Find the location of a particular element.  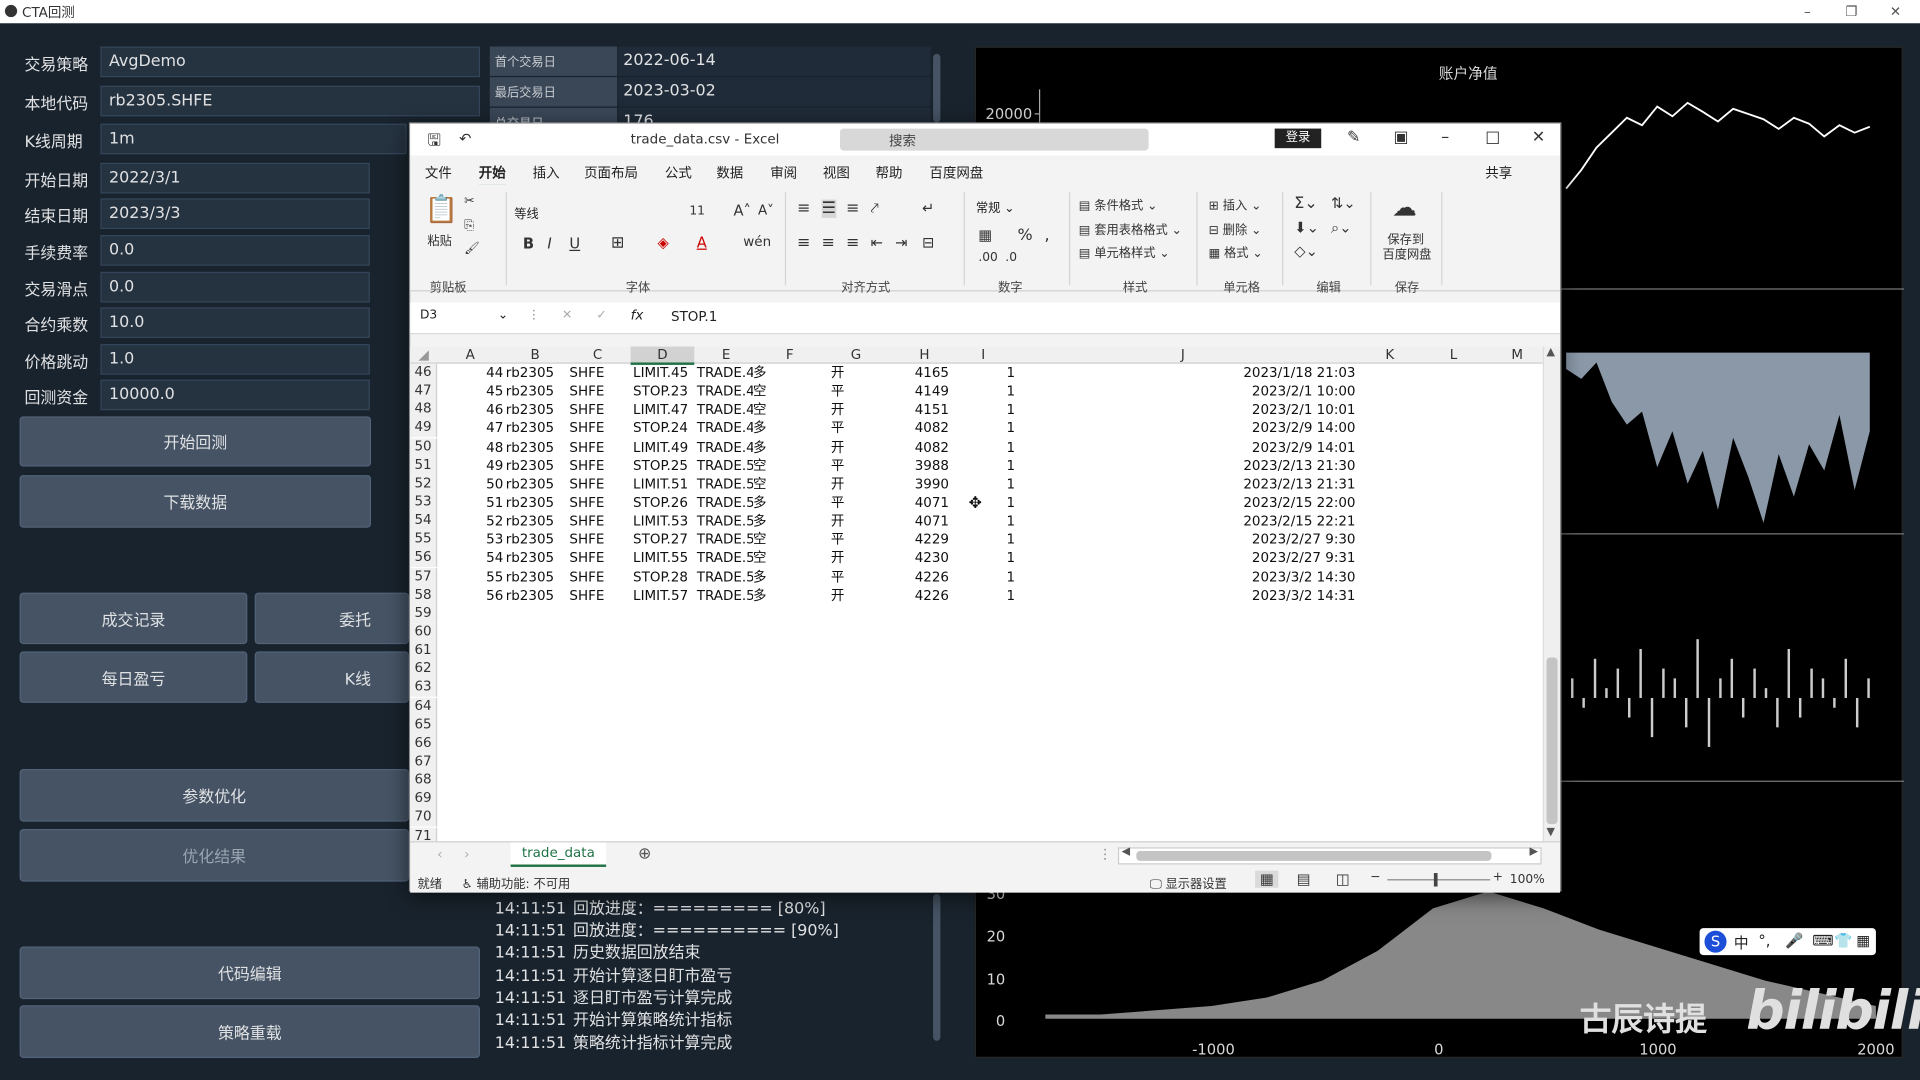

commission-input: 0.0 is located at coordinates (235, 250).